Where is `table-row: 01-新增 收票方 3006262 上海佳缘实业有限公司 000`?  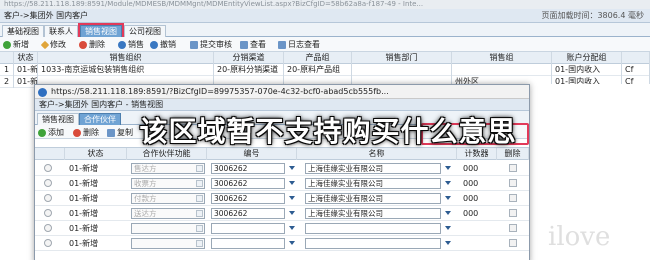 table-row: 01-新增 收票方 3006262 上海佳缘实业有限公司 000 is located at coordinates (282, 183).